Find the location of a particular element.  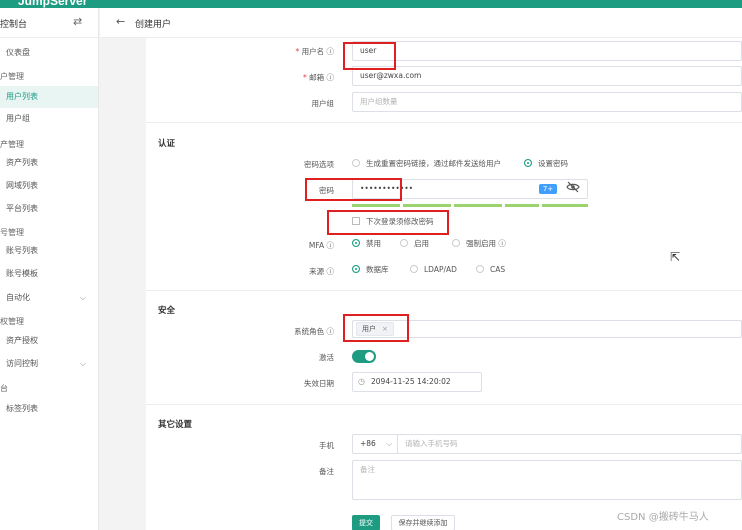

back-arrow-icon: ← is located at coordinates (120, 21).